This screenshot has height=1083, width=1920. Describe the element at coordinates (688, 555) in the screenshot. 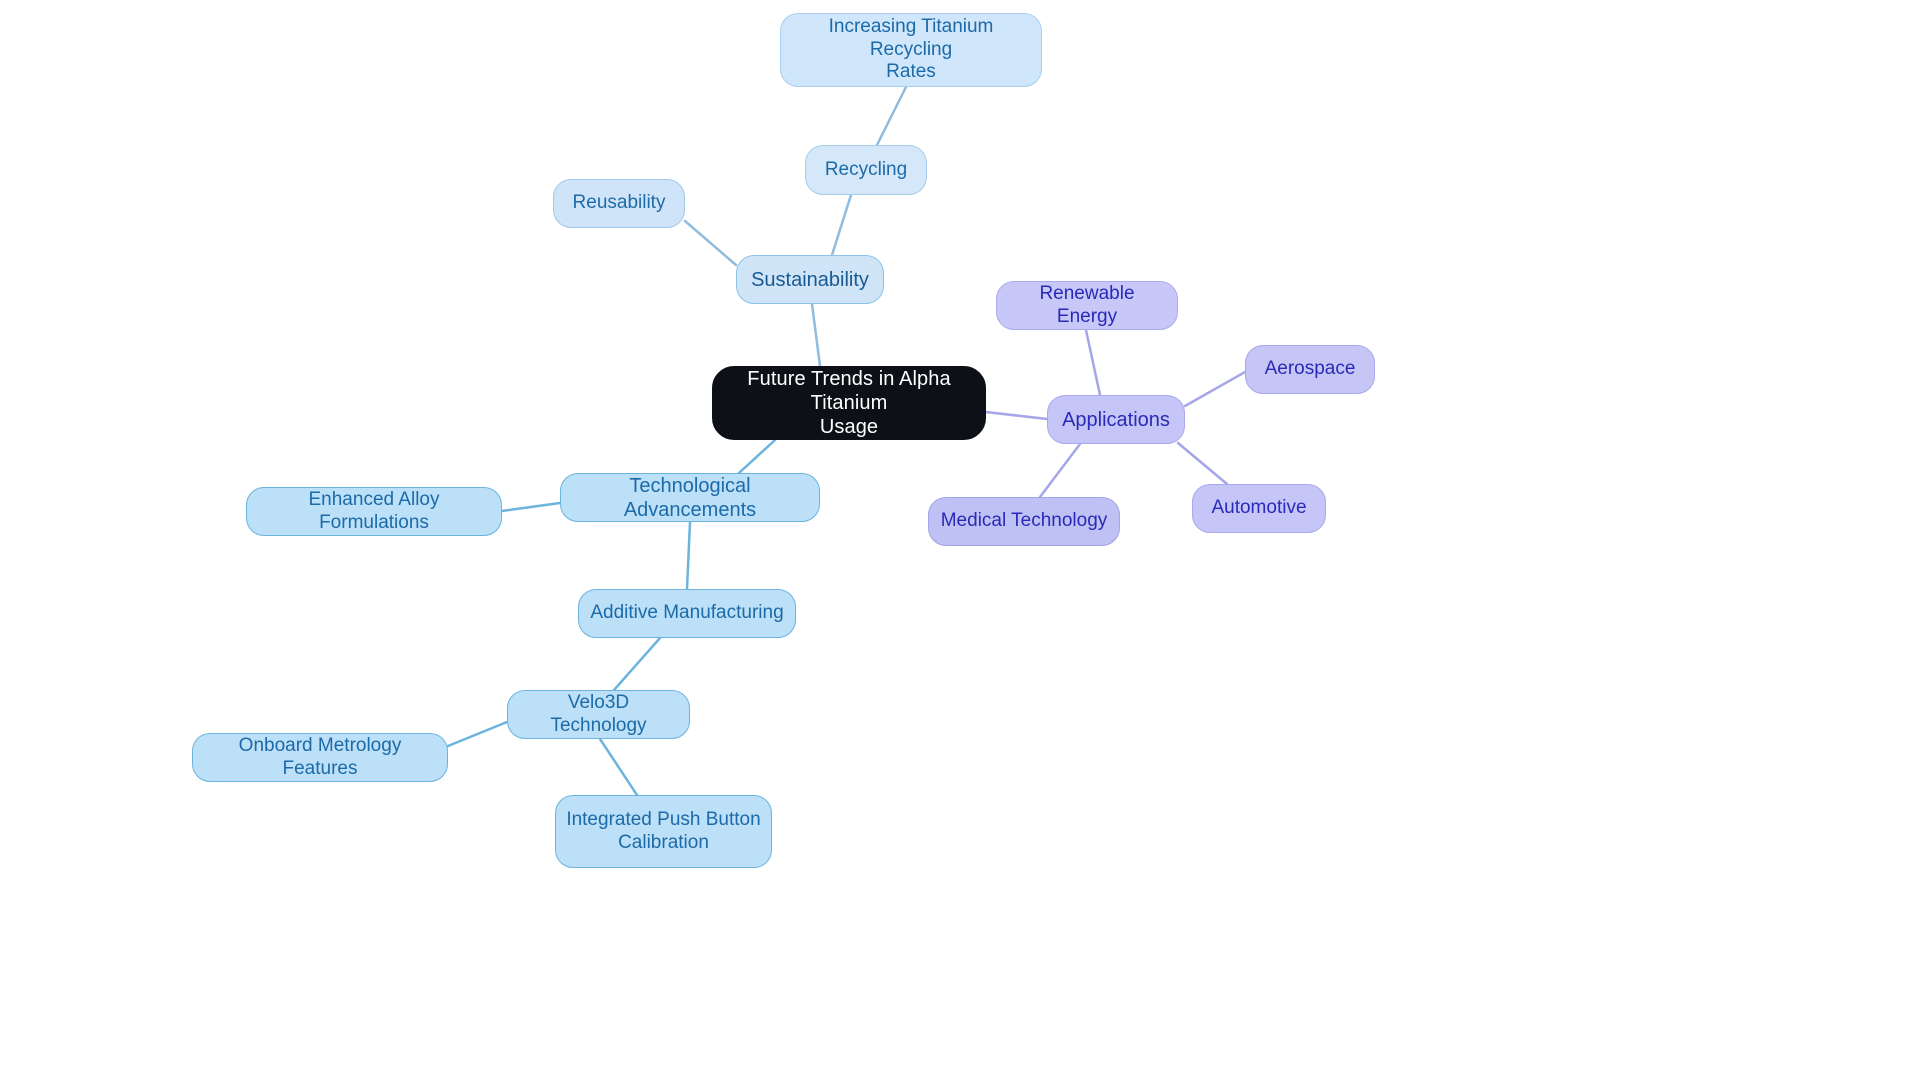

I see `edge-tech-additive-manufacturing` at that location.